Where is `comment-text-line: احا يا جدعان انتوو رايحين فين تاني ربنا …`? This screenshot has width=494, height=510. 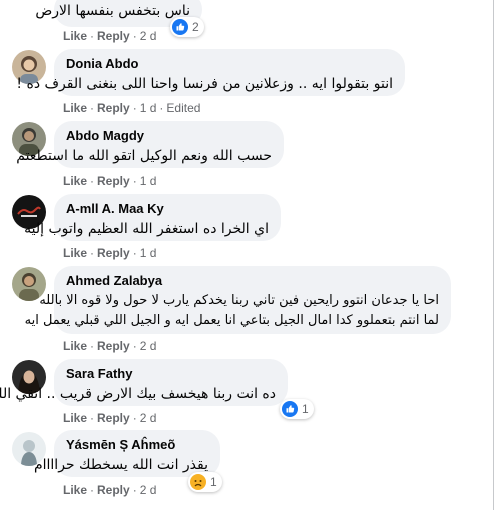
comment-text-line: احا يا جدعان انتوو رايحين فين تاني ربنا … is located at coordinates (239, 300).